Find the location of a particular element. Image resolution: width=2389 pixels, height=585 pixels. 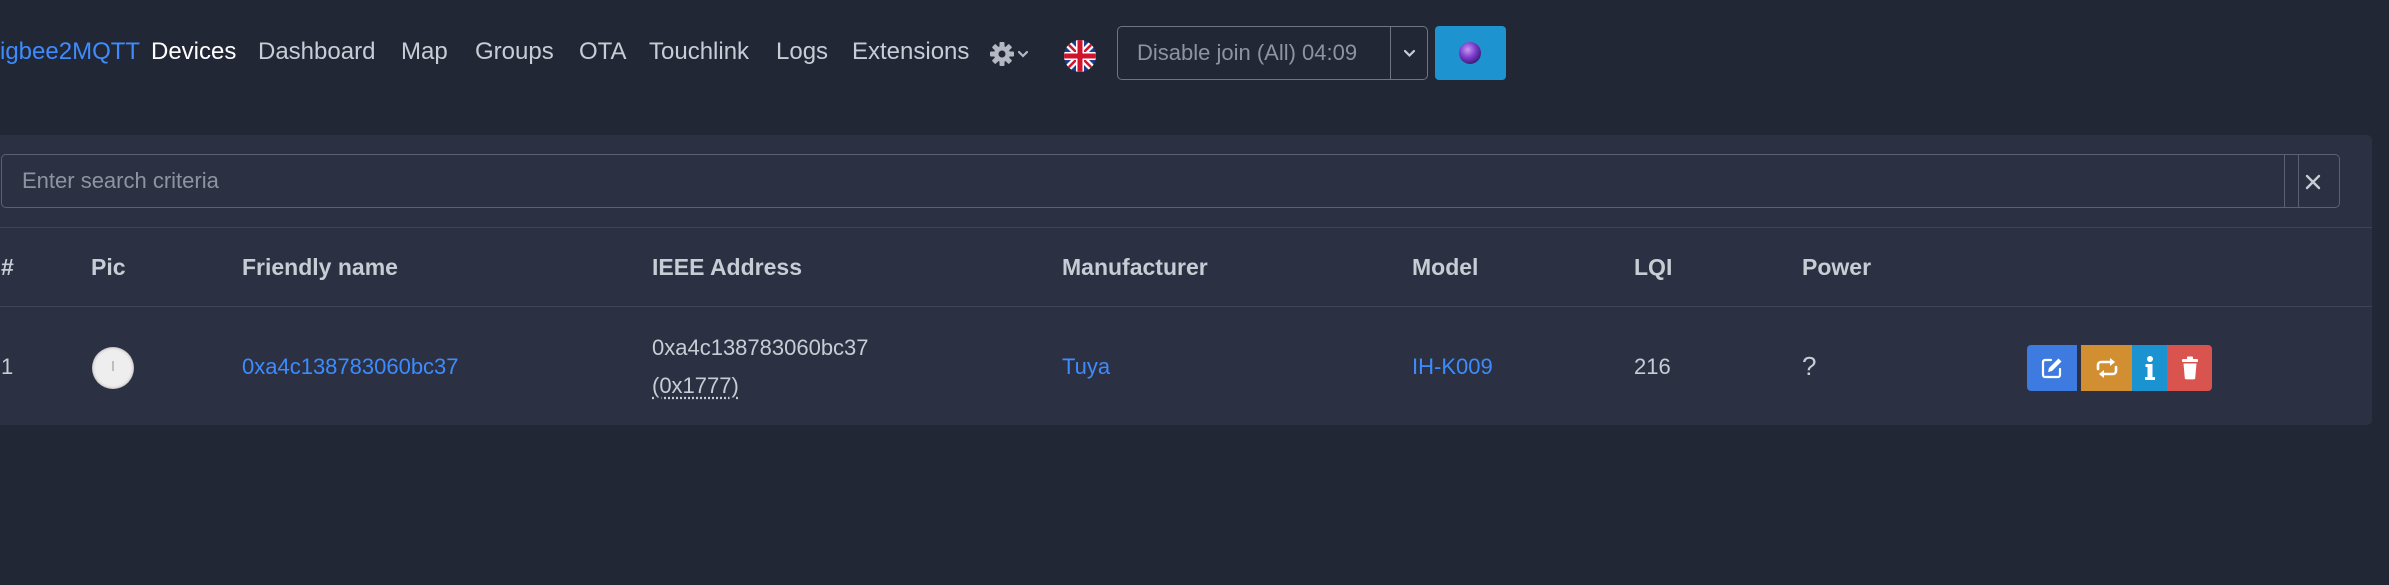

disable-join-button: Disable join (All) 04:09 is located at coordinates (1254, 53).